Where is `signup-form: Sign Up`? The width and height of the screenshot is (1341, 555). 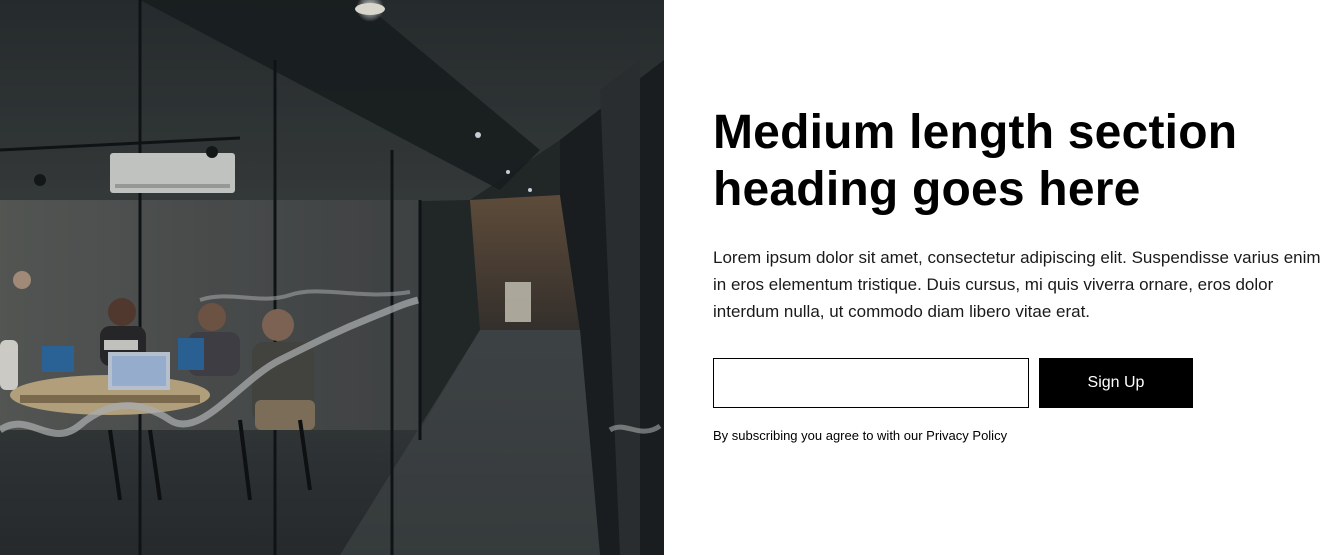 signup-form: Sign Up is located at coordinates (953, 383).